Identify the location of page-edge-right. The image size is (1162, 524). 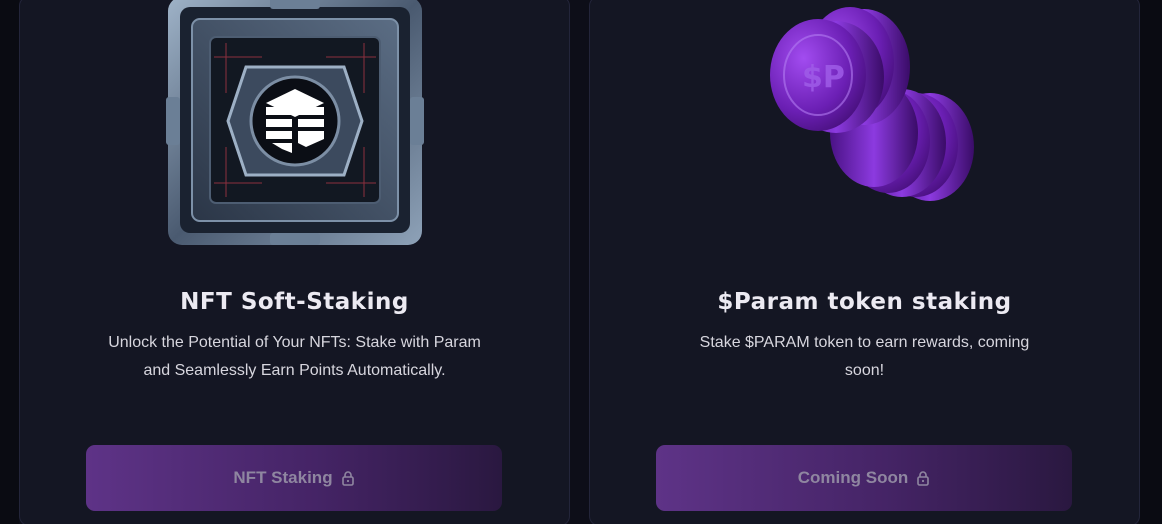
(1150, 262).